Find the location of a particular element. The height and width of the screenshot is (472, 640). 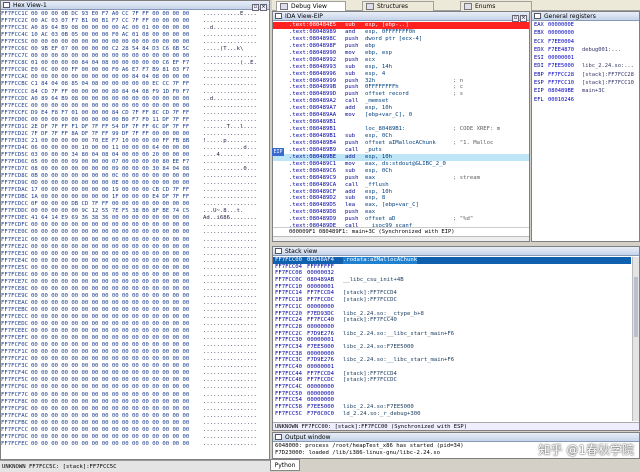

disasm-row: .text:080489B1 sub esp, 0Ch is located at coordinates (401, 136).